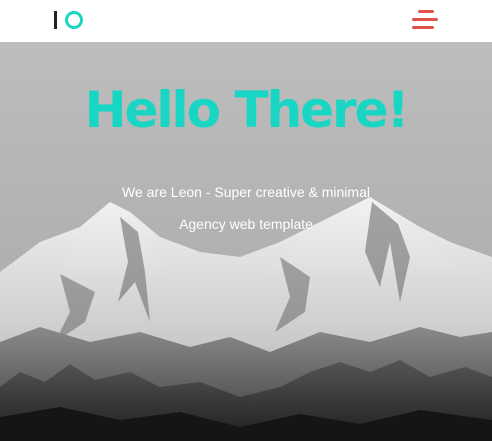  I want to click on logo-ring, so click(74, 20).